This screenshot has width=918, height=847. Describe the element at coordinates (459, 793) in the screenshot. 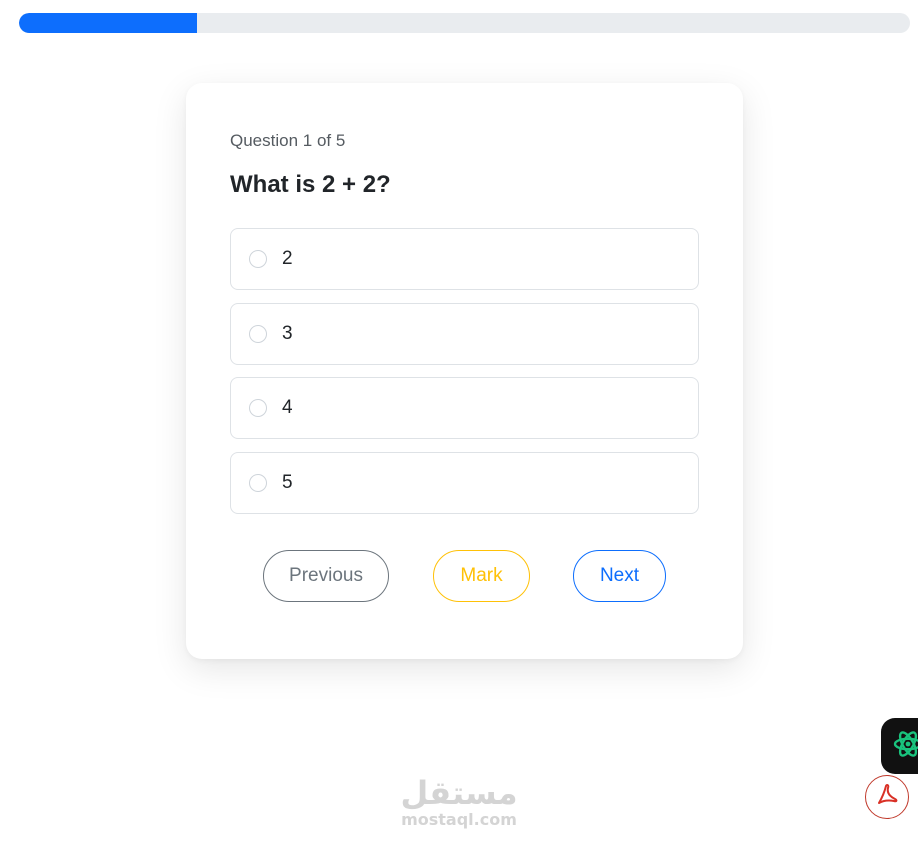

I see `watermark-arabic: مستقل` at that location.